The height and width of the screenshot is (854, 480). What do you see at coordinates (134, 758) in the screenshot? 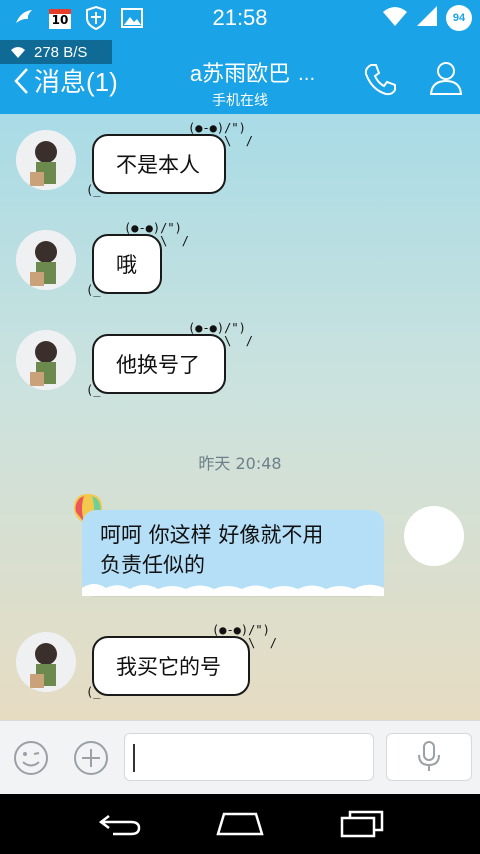
I see `text-cursor` at bounding box center [134, 758].